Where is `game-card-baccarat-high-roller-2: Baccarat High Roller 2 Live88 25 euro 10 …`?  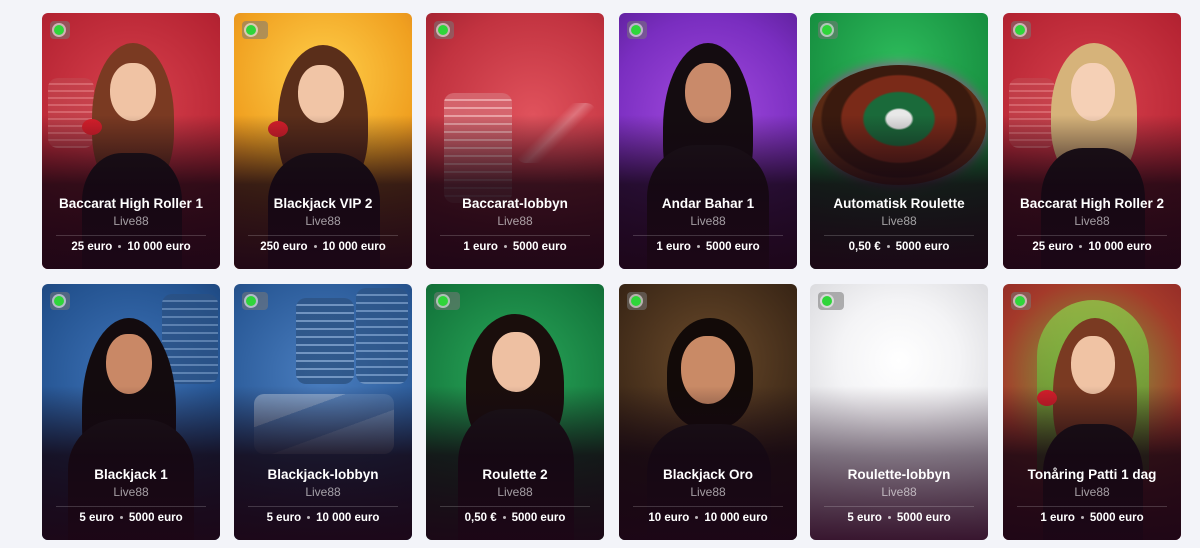
game-card-baccarat-high-roller-2: Baccarat High Roller 2 Live88 25 euro 10 … is located at coordinates (1092, 141).